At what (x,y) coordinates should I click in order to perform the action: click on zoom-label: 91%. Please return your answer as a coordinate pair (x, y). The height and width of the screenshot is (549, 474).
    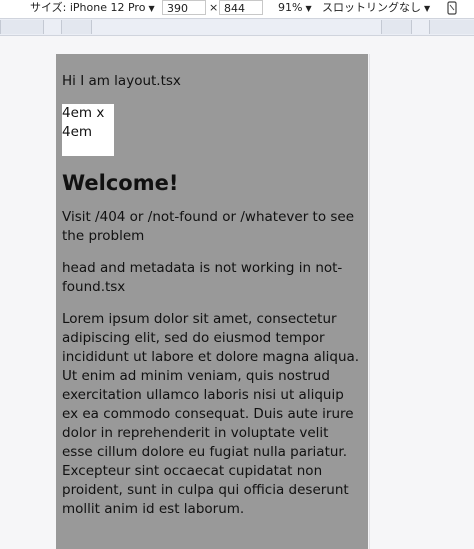
    Looking at the image, I should click on (290, 7).